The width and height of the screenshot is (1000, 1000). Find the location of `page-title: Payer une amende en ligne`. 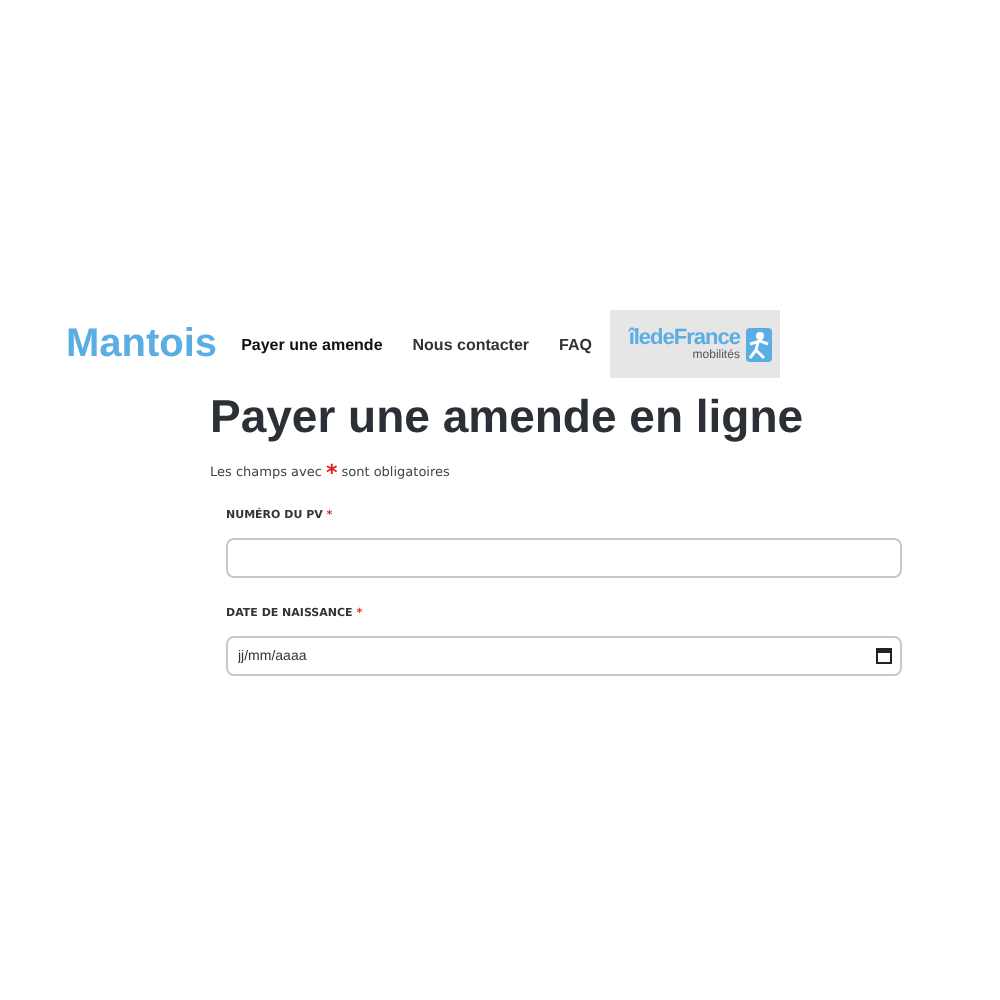

page-title: Payer une amende en ligne is located at coordinates (508, 417).